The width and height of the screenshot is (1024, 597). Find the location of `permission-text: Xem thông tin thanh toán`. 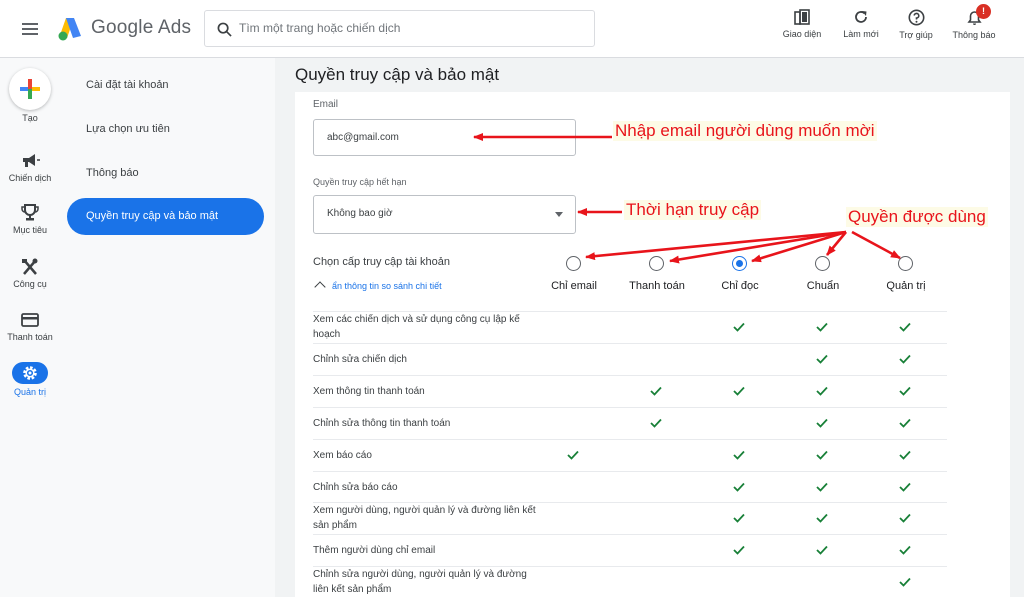

permission-text: Xem thông tin thanh toán is located at coordinates (369, 391).